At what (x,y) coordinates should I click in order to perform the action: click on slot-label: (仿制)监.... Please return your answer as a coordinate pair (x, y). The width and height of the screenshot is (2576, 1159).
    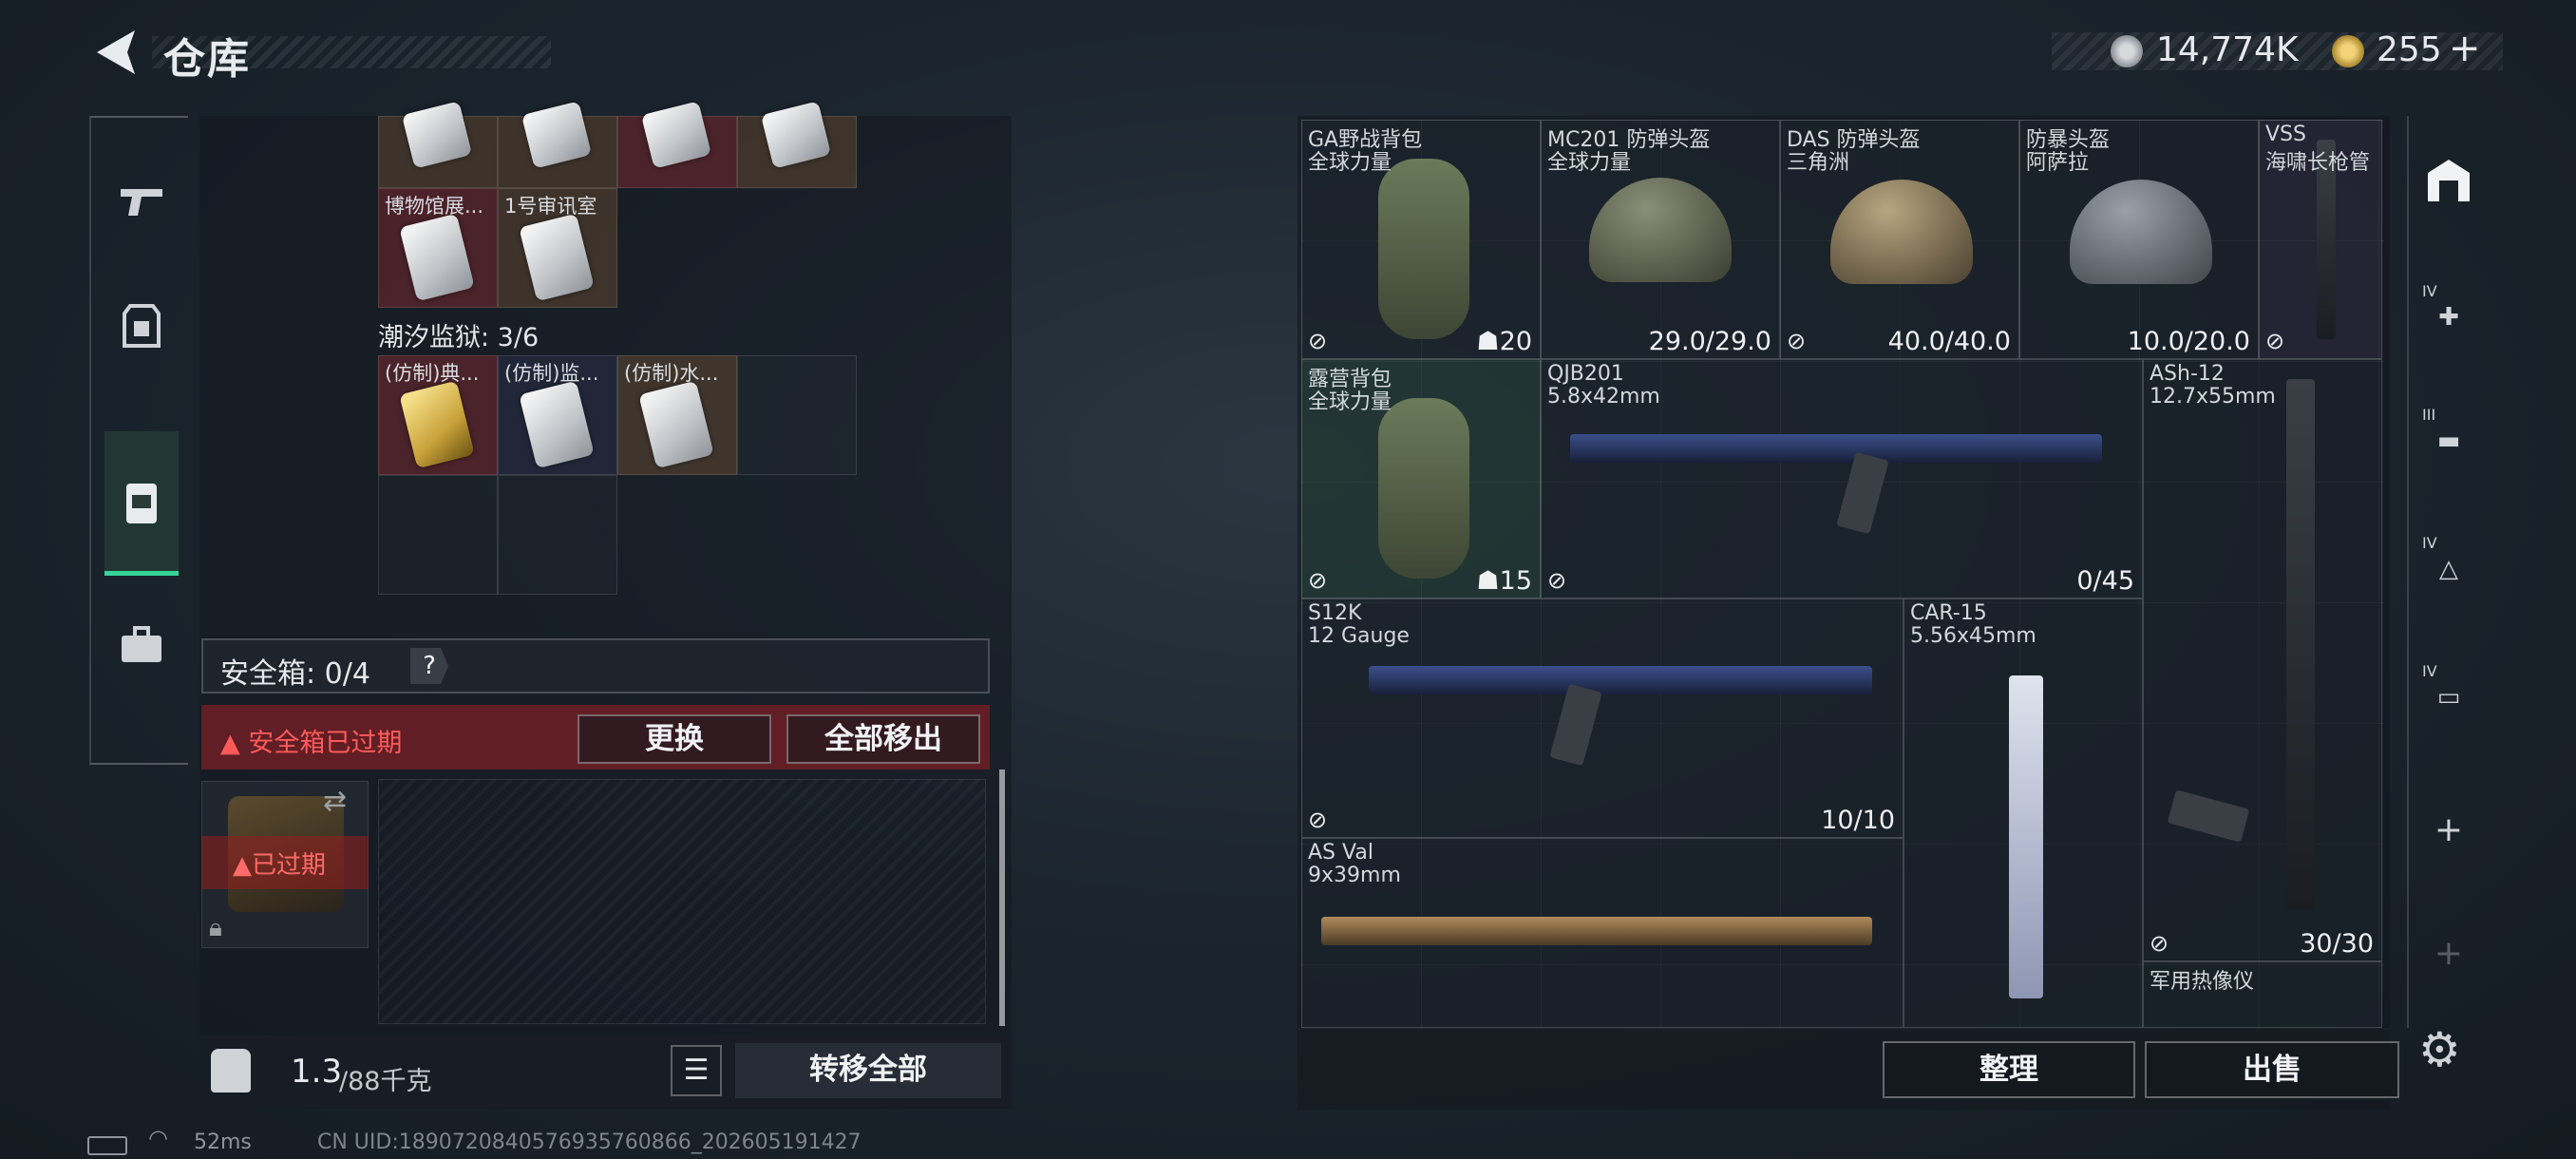
    Looking at the image, I should click on (551, 373).